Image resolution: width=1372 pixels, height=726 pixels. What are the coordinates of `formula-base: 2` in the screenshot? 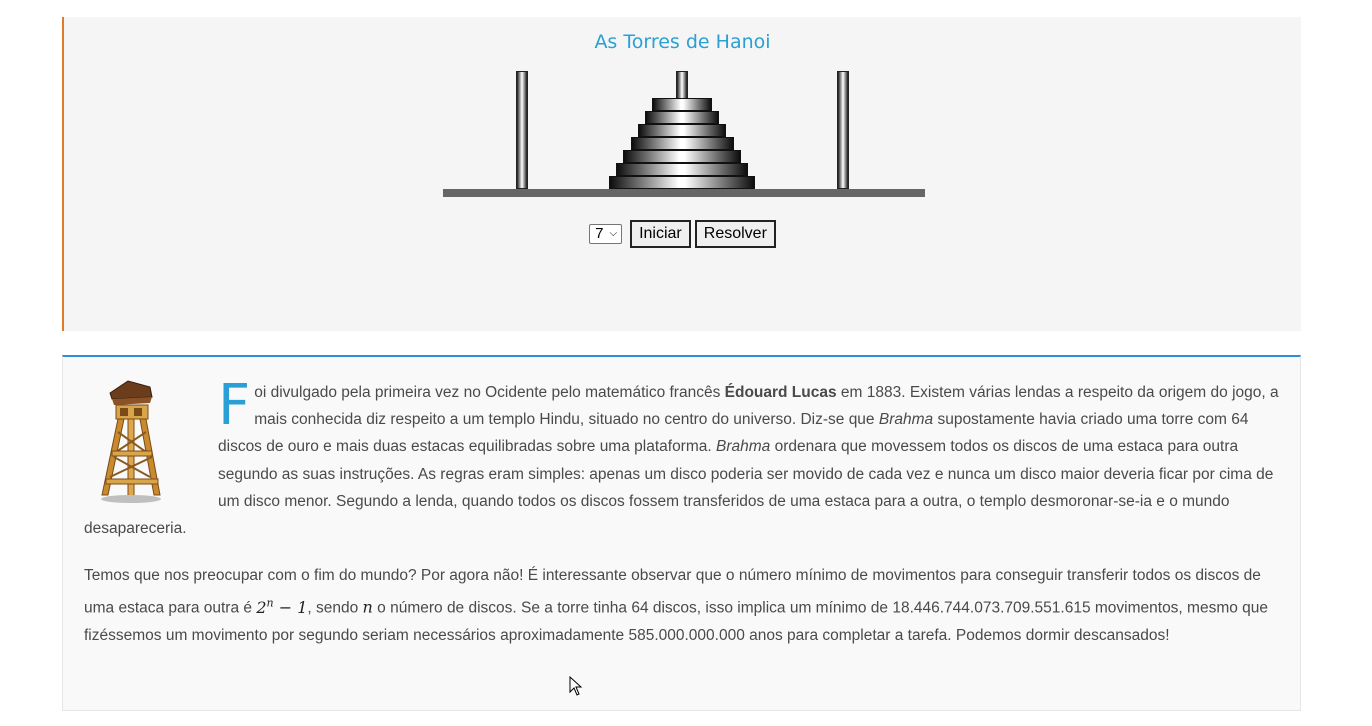 It's located at (261, 607).